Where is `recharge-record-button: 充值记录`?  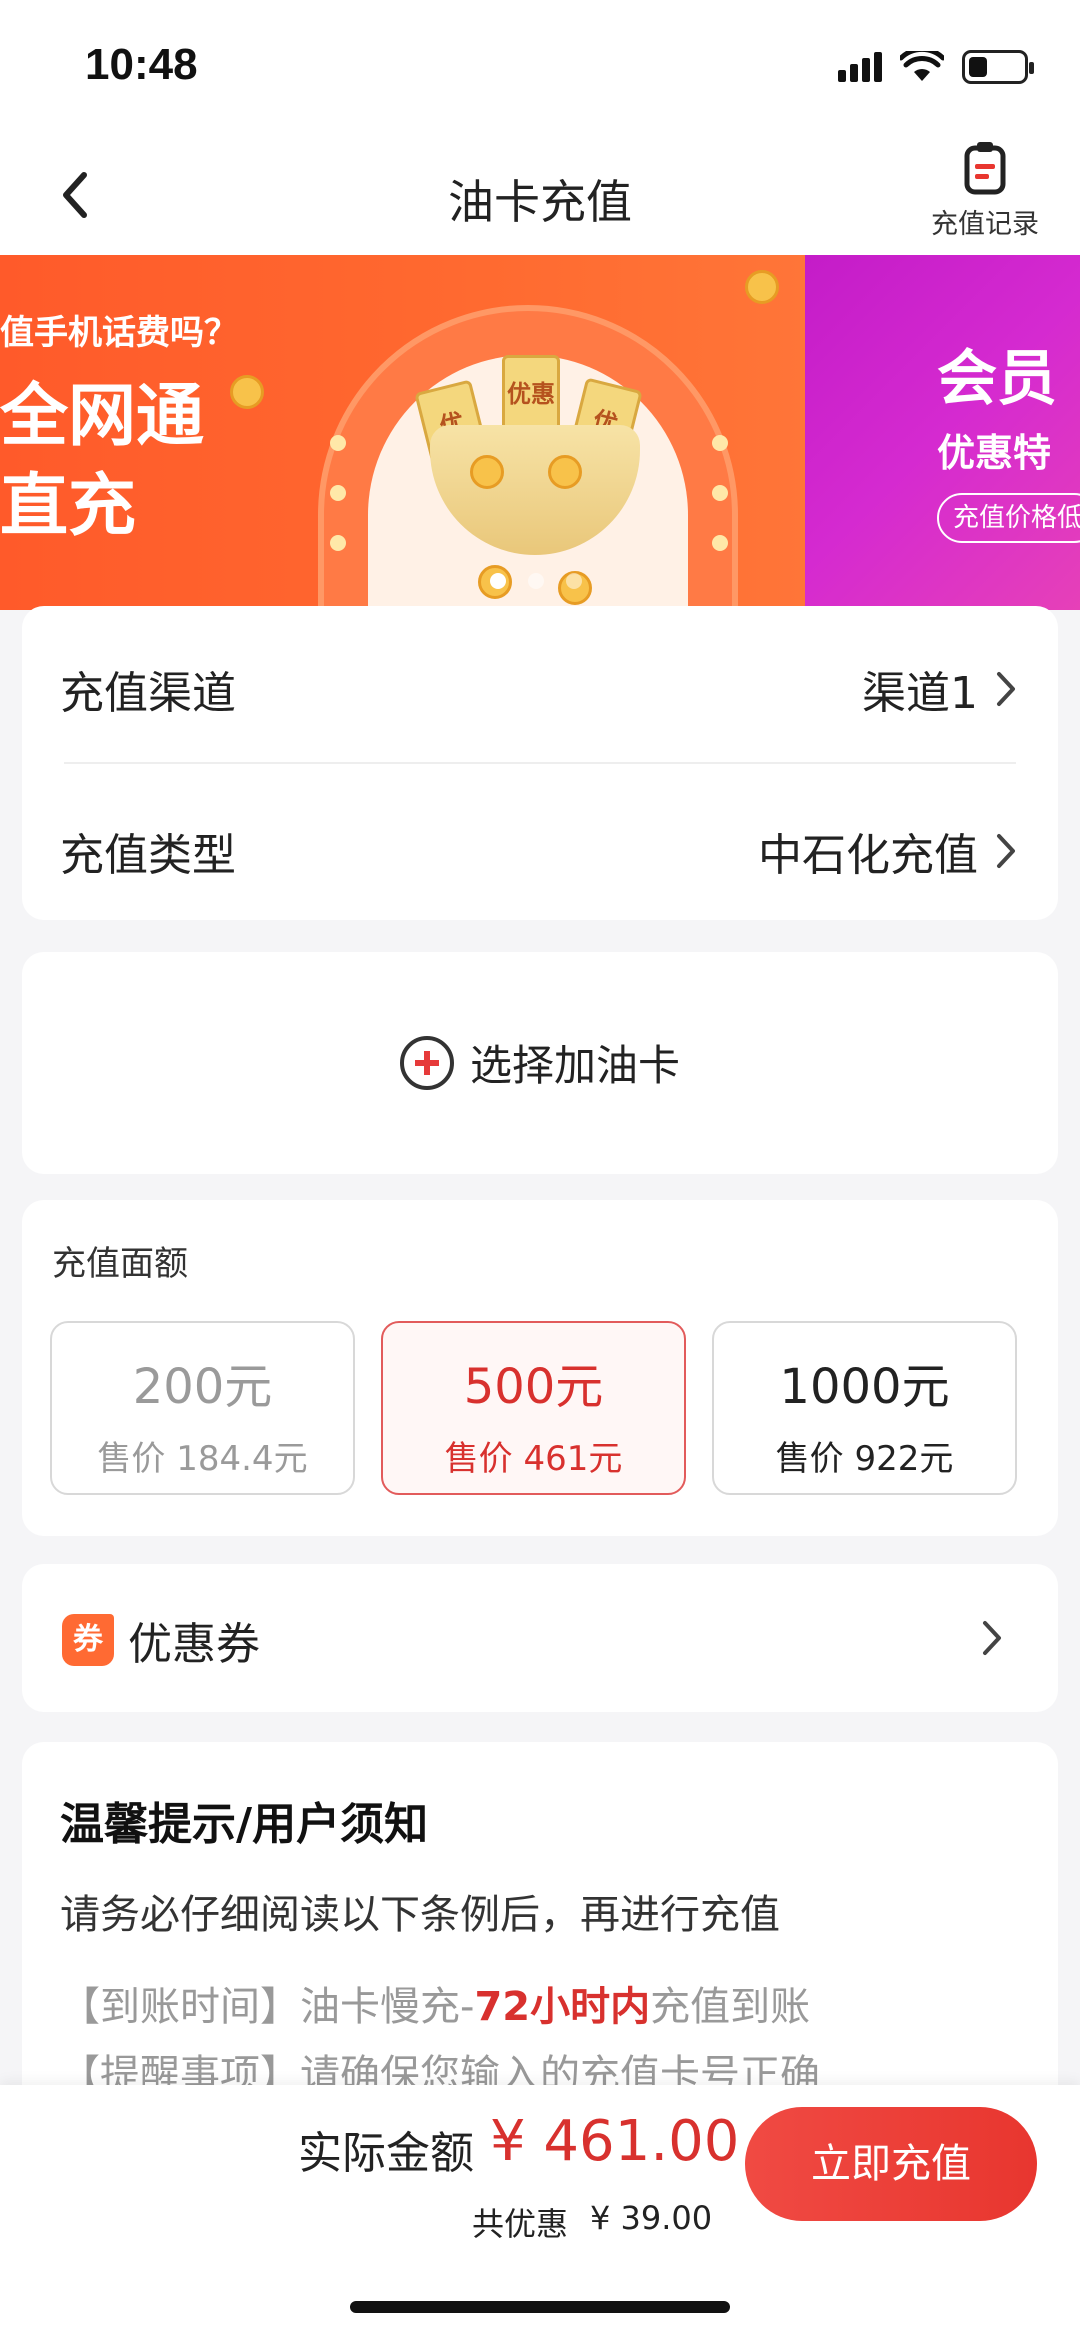 recharge-record-button: 充值记录 is located at coordinates (985, 190).